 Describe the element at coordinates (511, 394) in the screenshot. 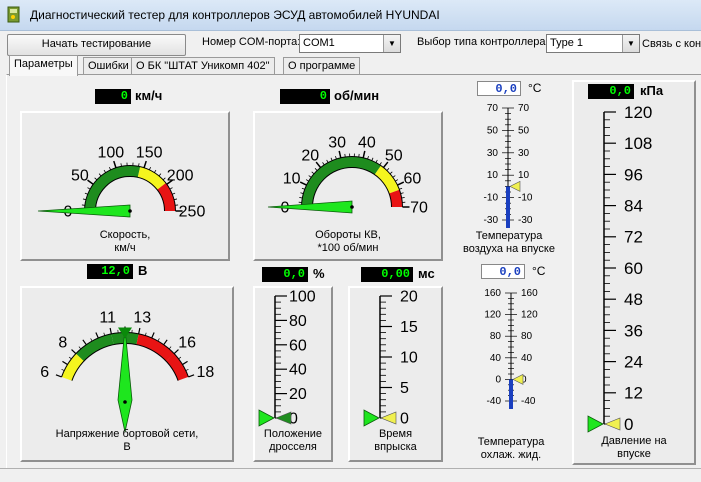

I see `thermo-fill` at that location.